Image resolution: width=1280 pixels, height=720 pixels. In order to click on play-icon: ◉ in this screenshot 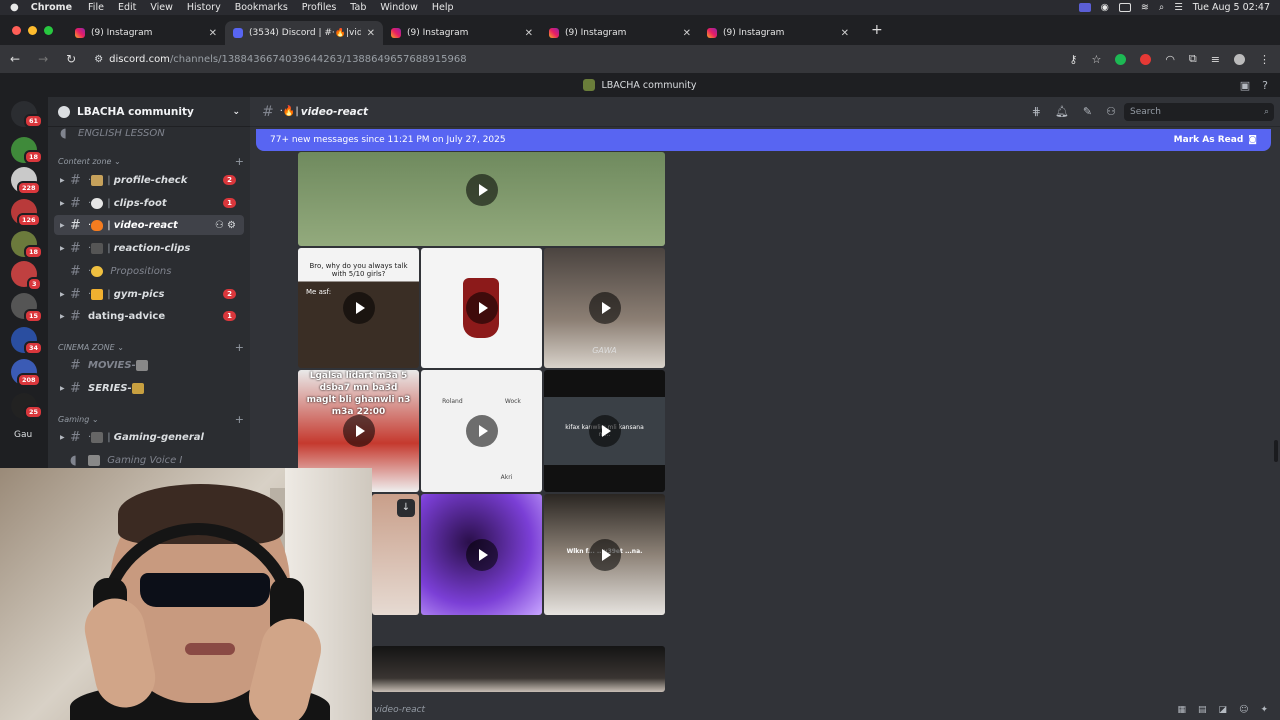, I will do `click(1105, 7)`.